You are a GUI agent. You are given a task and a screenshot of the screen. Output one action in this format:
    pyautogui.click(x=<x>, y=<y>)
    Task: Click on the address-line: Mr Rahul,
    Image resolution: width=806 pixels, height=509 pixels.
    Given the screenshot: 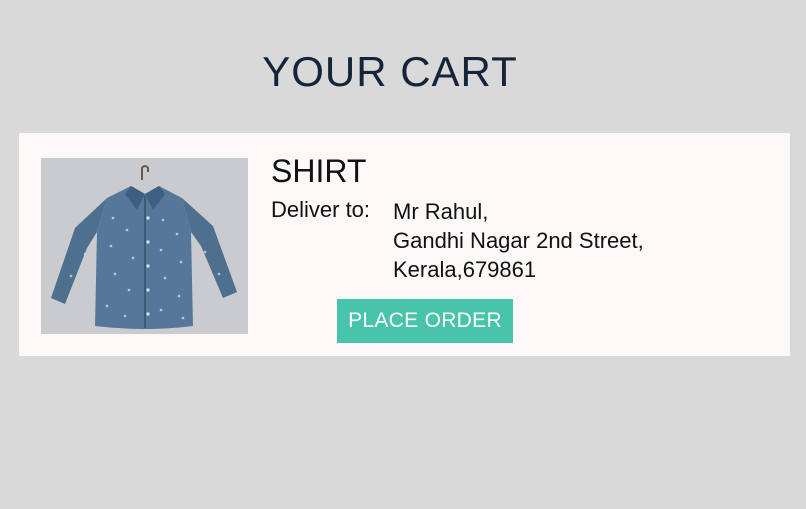 What is the action you would take?
    pyautogui.click(x=441, y=211)
    